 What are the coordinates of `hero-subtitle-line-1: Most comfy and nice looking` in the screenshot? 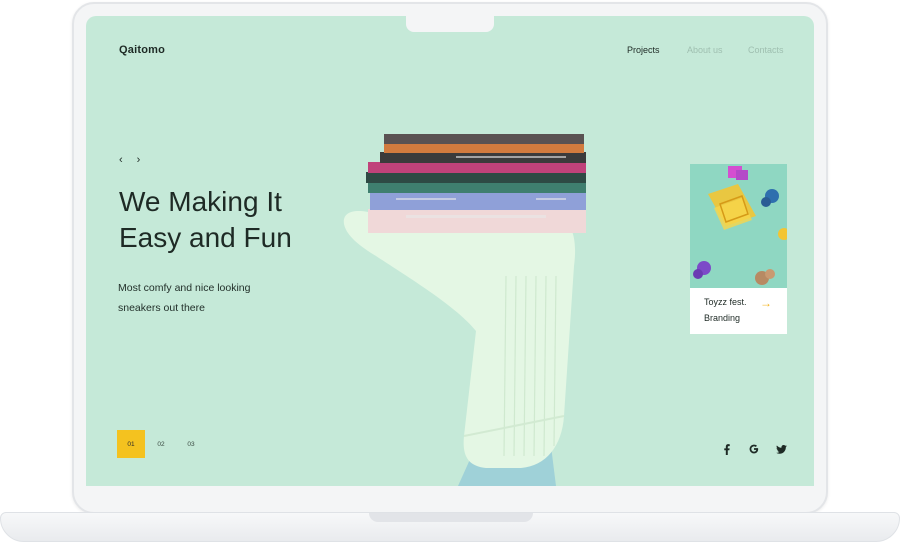 It's located at (184, 288).